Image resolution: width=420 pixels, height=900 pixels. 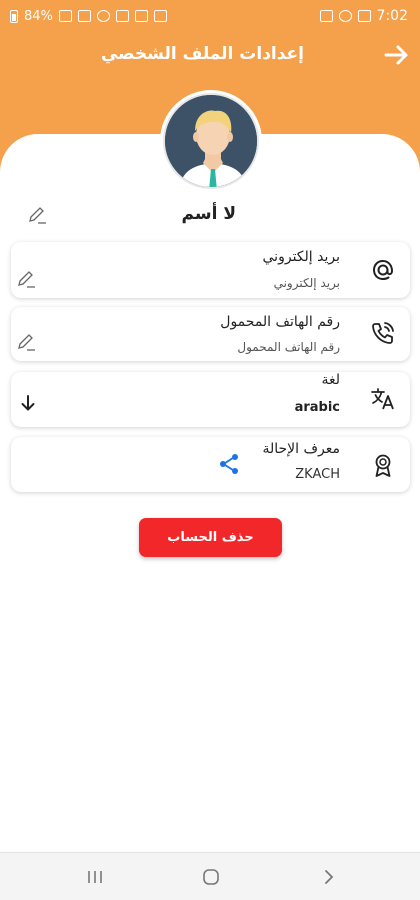 I want to click on back-button, so click(x=397, y=55).